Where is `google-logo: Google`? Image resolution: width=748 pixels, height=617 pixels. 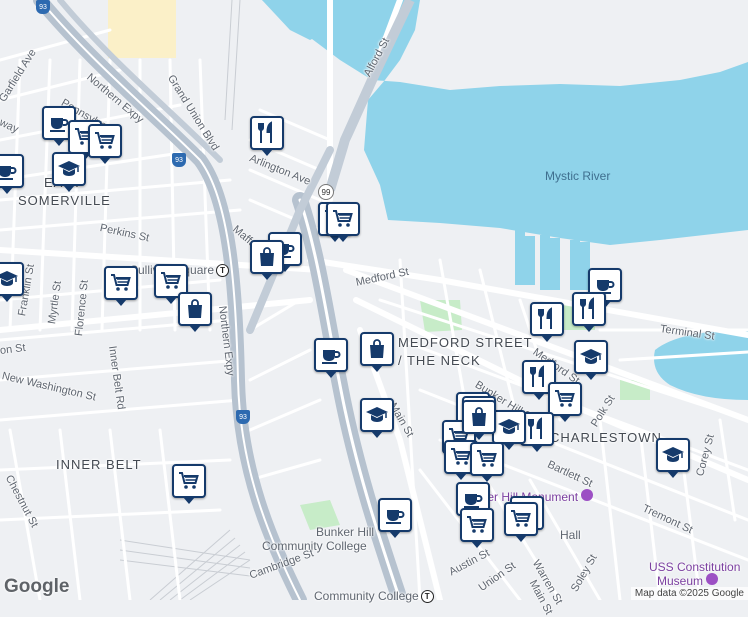 google-logo: Google is located at coordinates (37, 586).